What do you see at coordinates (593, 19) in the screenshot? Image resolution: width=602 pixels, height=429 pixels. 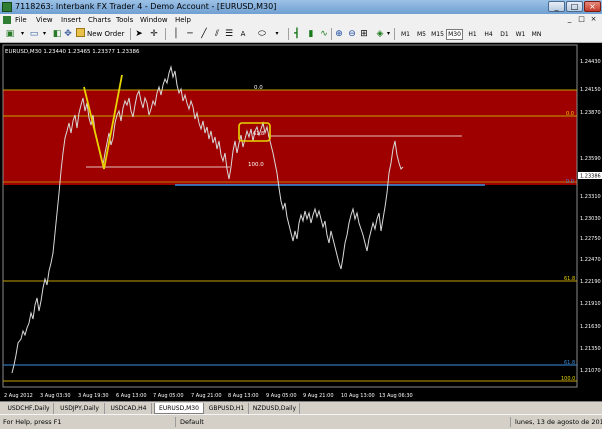 I see `child-close-icon: ×` at bounding box center [593, 19].